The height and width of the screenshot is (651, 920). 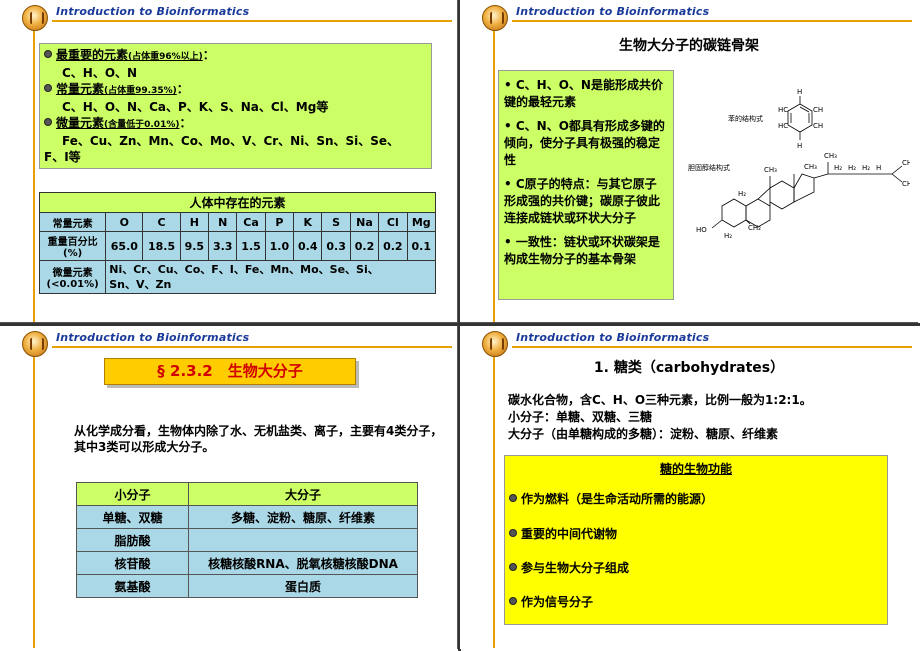 I want to click on table-title: 人体中存在的元素, so click(x=237, y=202).